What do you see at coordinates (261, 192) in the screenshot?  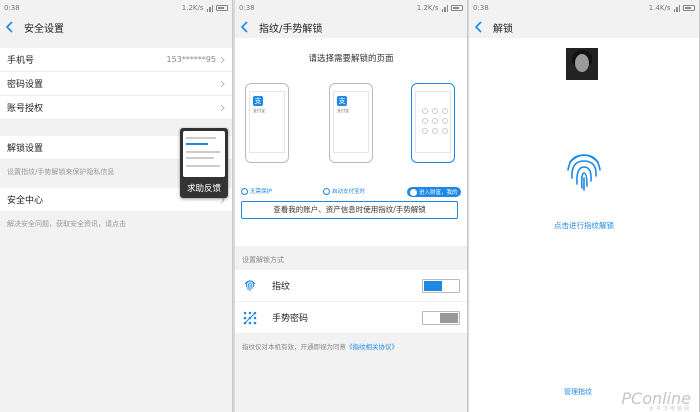 I see `option-label: 无需保护` at bounding box center [261, 192].